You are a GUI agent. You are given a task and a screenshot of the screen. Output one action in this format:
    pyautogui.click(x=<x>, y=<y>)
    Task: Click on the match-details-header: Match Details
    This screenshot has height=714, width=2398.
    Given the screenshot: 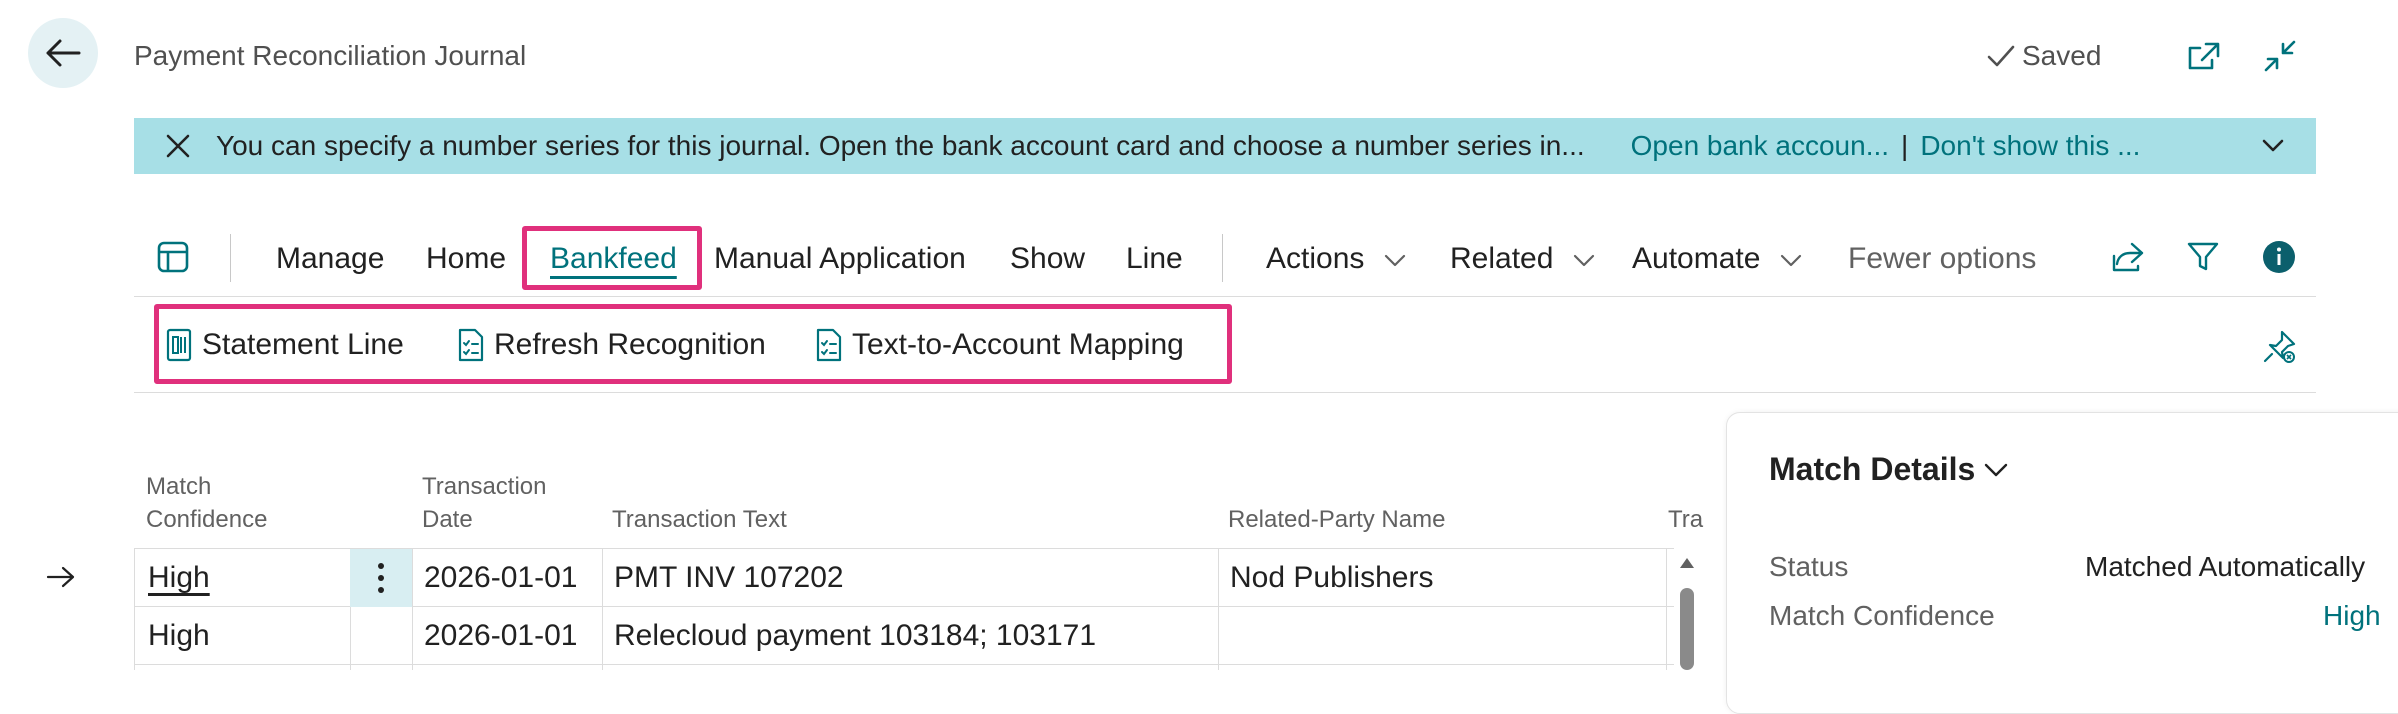 What is the action you would take?
    pyautogui.click(x=1889, y=469)
    